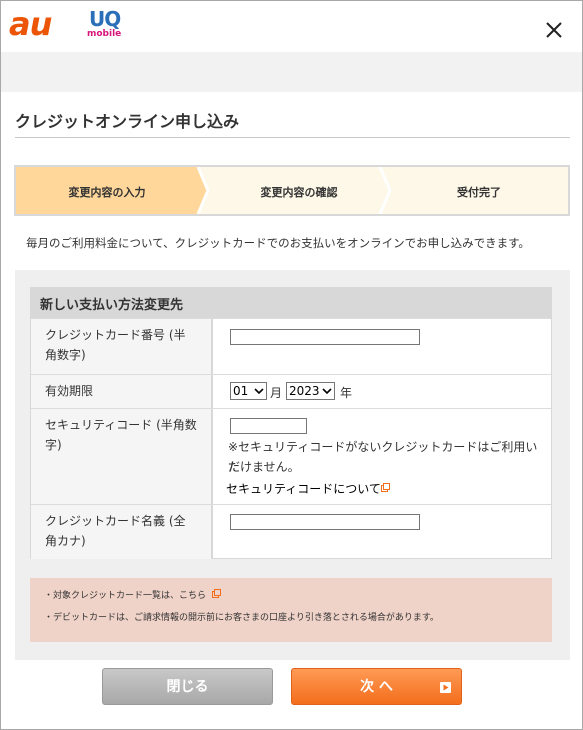 This screenshot has height=730, width=583. I want to click on uq-mobile-logo: UQ mobile, so click(107, 25).